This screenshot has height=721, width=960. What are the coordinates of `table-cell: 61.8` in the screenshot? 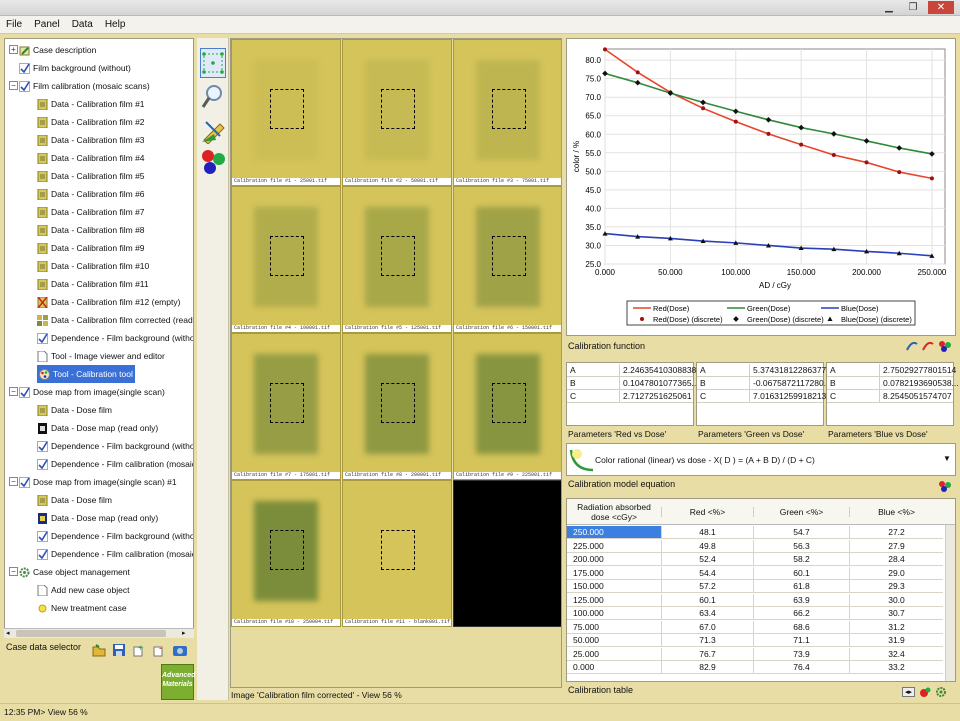 It's located at (801, 586).